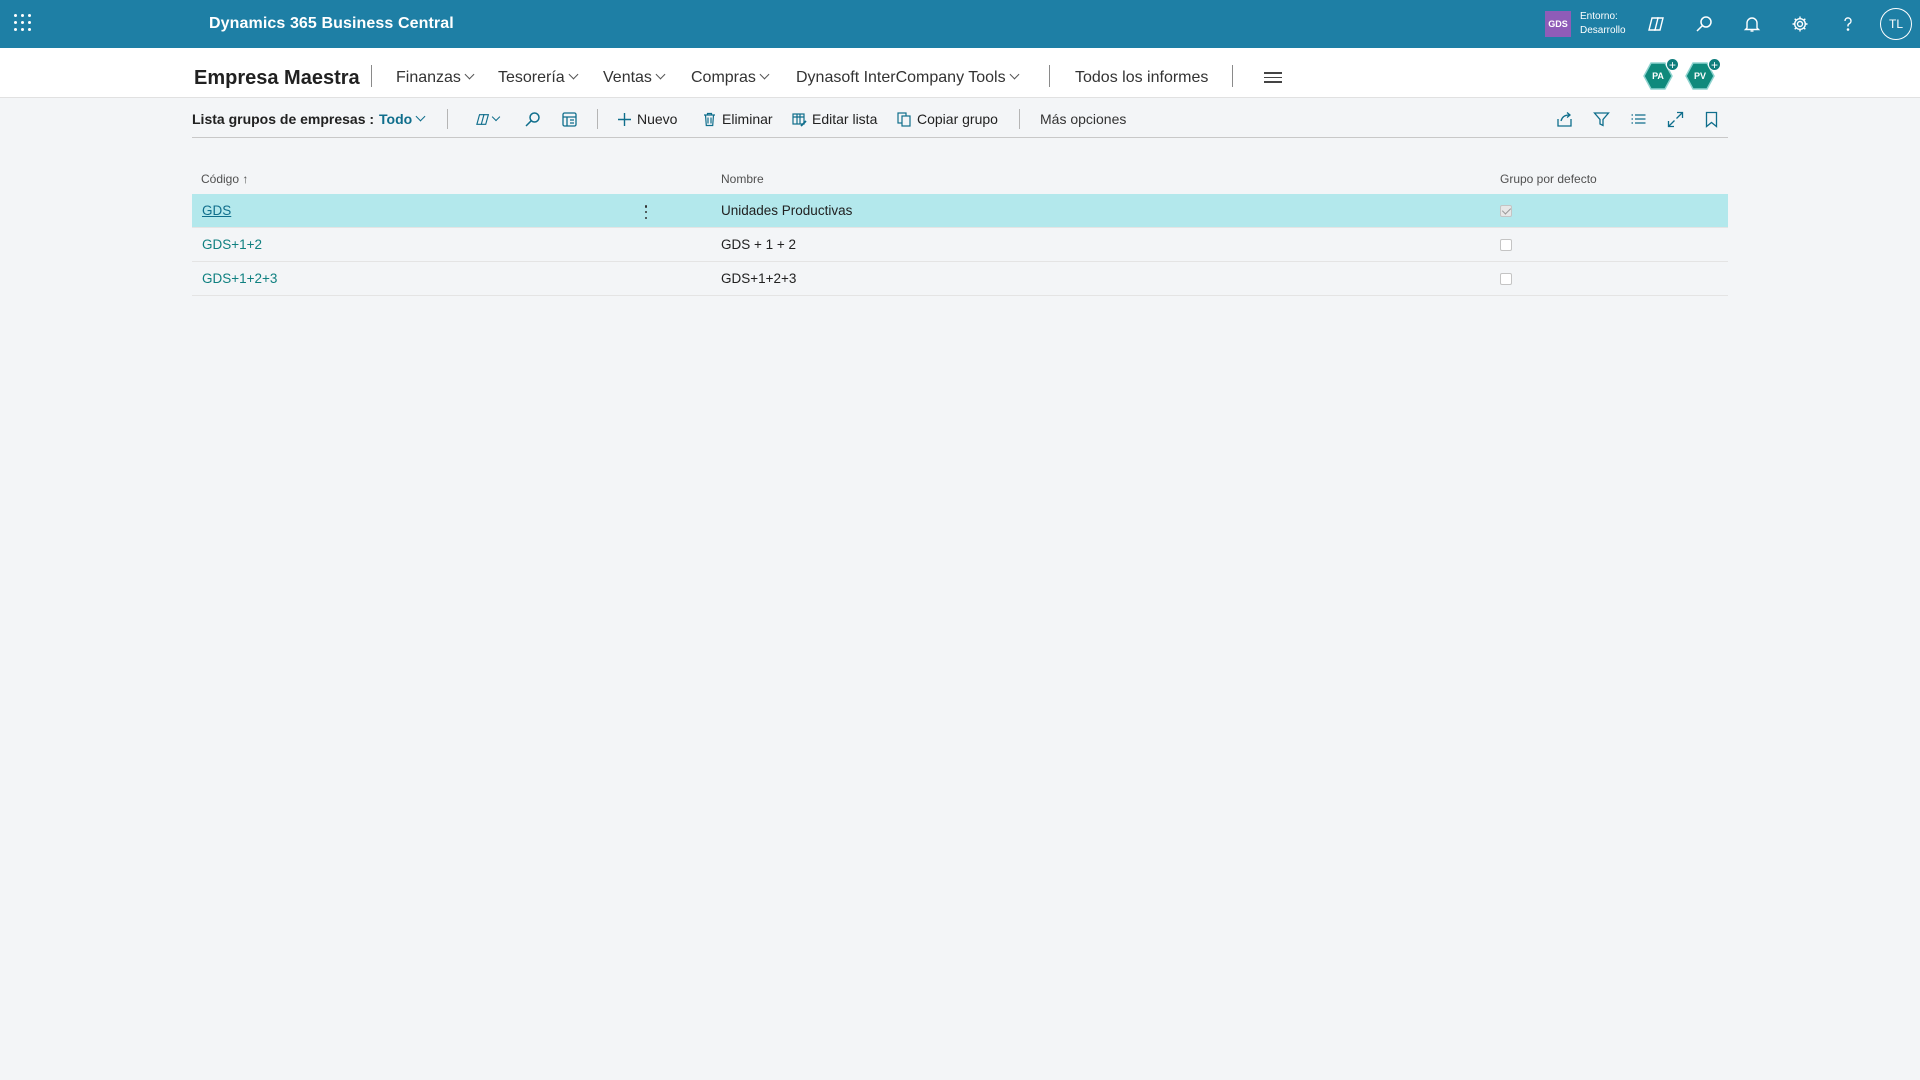  I want to click on app-launcher-icon, so click(23, 23).